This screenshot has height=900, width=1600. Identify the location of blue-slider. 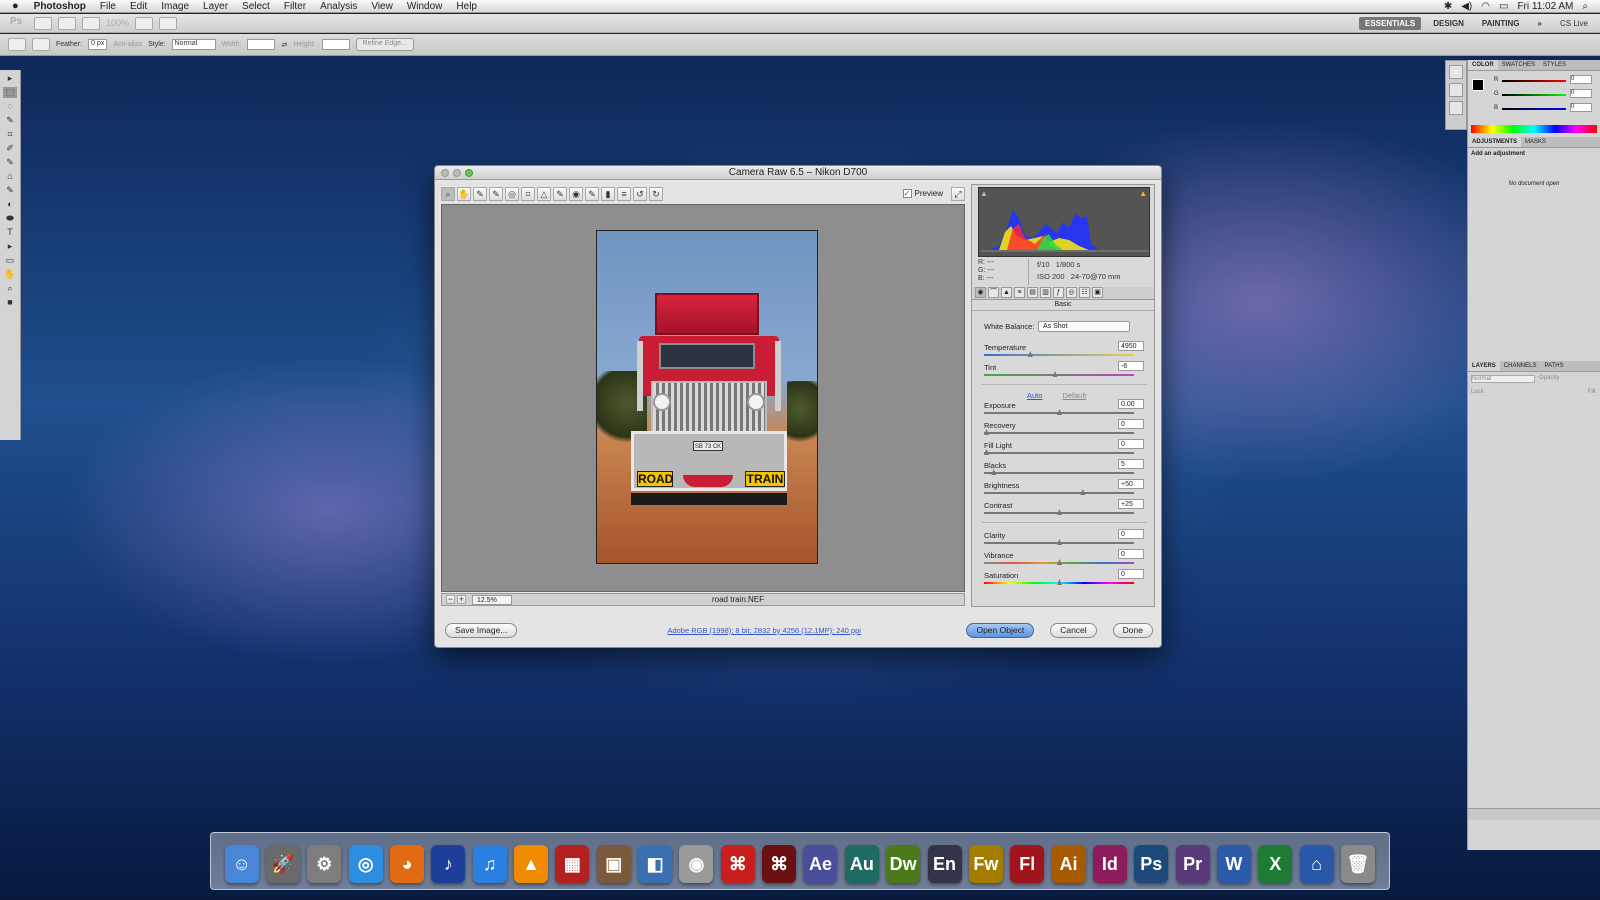
(1534, 109).